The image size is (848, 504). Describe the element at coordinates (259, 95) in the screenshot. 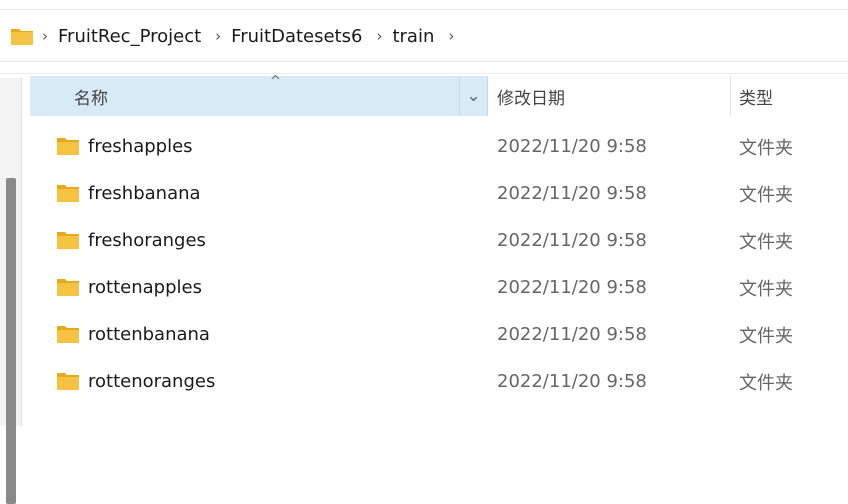

I see `column-header-name: ^ 名称 ⌄` at that location.